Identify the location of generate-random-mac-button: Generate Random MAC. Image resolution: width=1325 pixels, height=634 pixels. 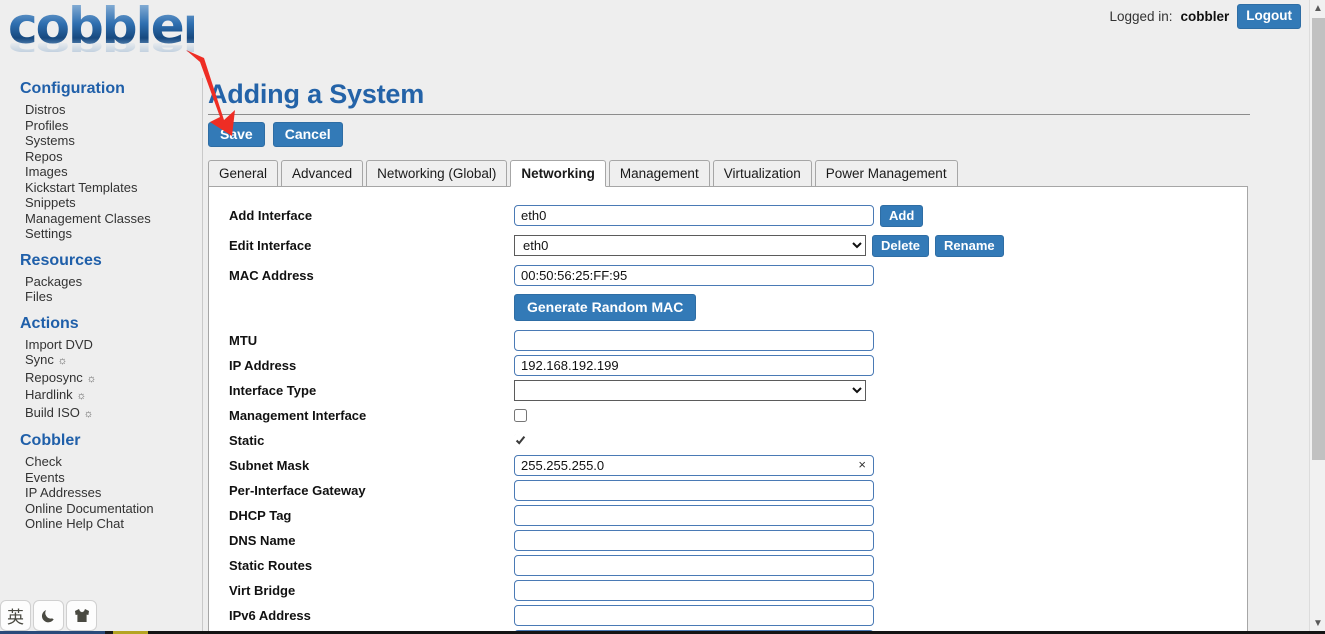
(605, 307).